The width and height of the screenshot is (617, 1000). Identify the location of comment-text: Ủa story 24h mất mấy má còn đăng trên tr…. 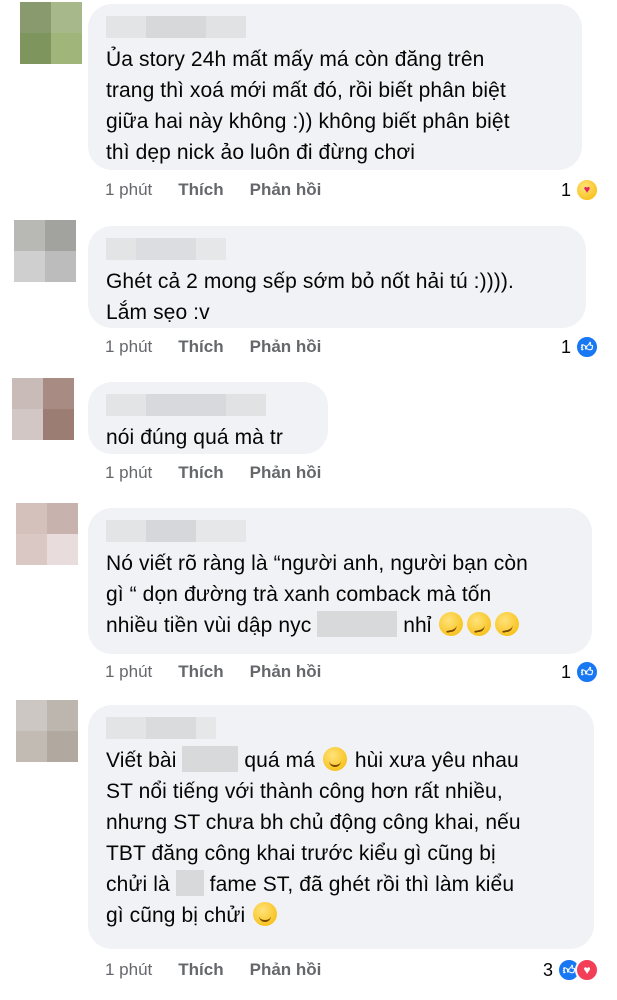
(308, 106).